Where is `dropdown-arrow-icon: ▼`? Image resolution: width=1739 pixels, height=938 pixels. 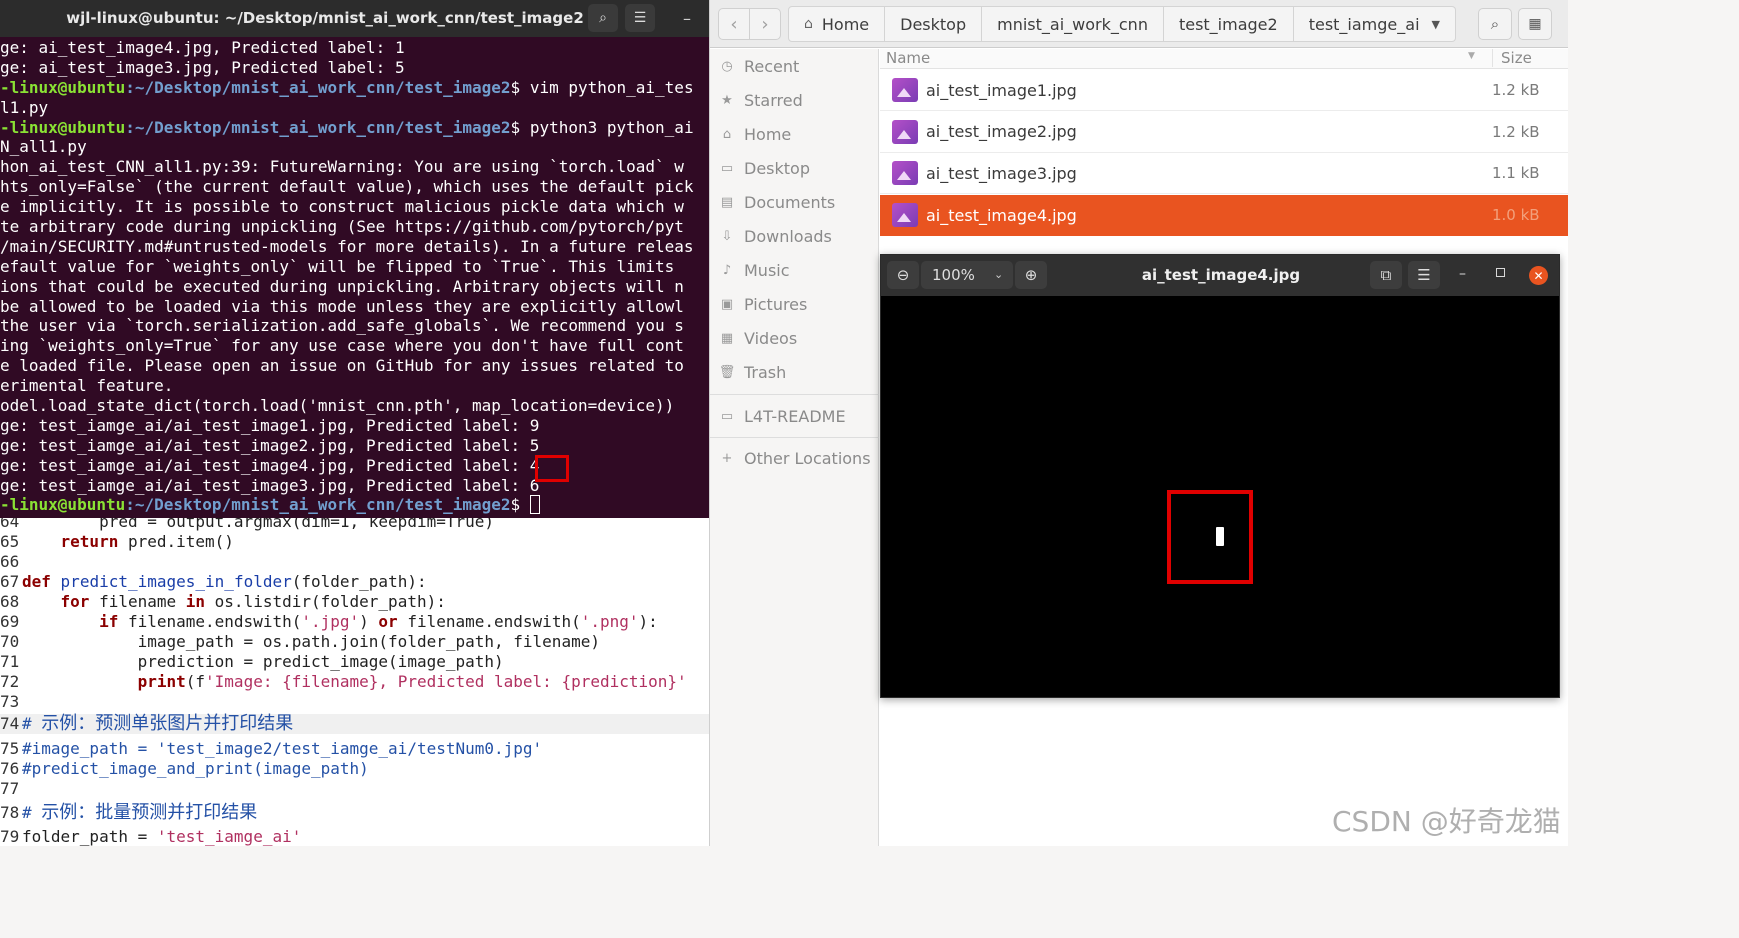 dropdown-arrow-icon: ▼ is located at coordinates (1436, 24).